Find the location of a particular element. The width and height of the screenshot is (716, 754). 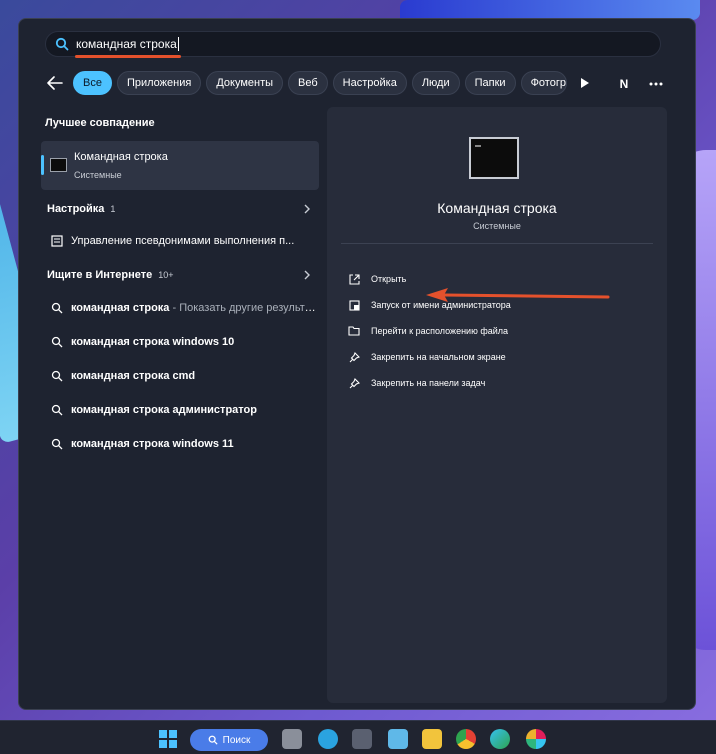

taskbar-search-button: Поиск is located at coordinates (229, 740).